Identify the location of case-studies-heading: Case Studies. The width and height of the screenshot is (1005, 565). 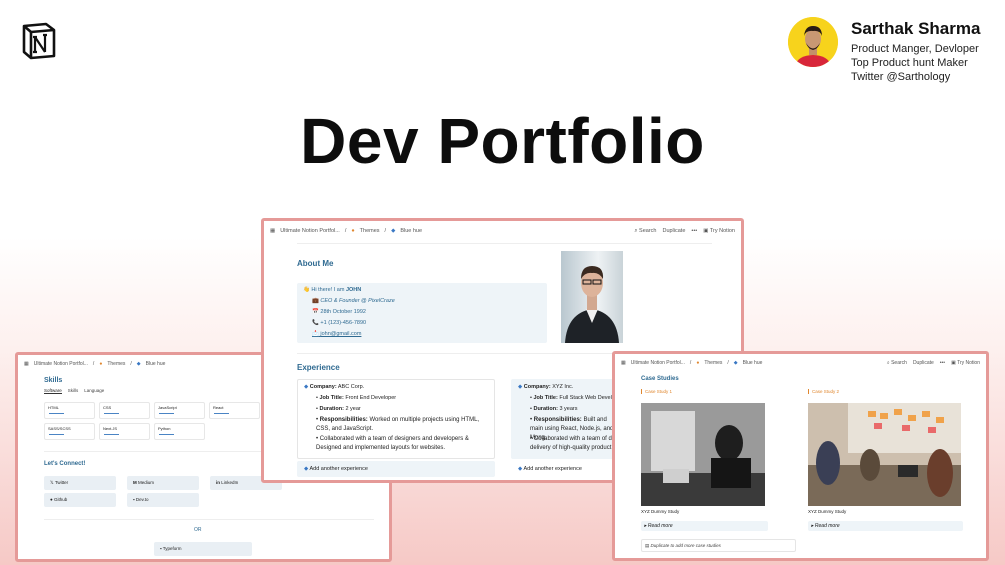
(660, 379).